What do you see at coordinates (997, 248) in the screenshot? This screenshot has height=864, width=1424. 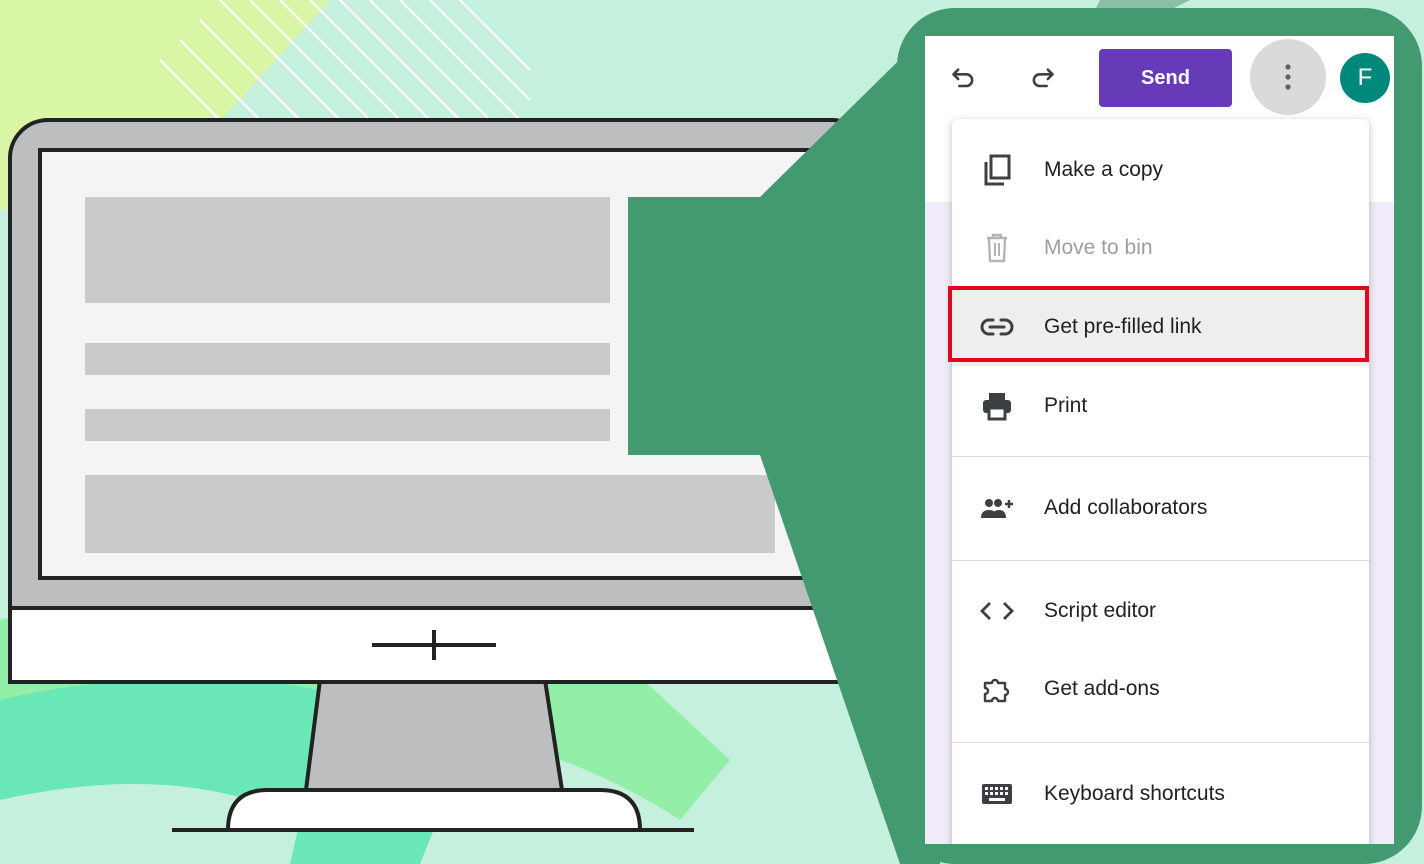 I see `trash-icon` at bounding box center [997, 248].